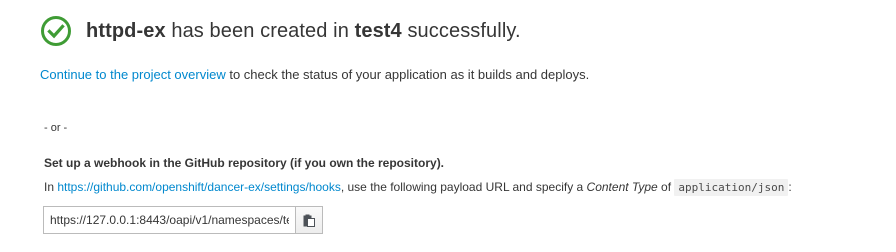 This screenshot has width=896, height=252. I want to click on payload-url-input, so click(169, 220).